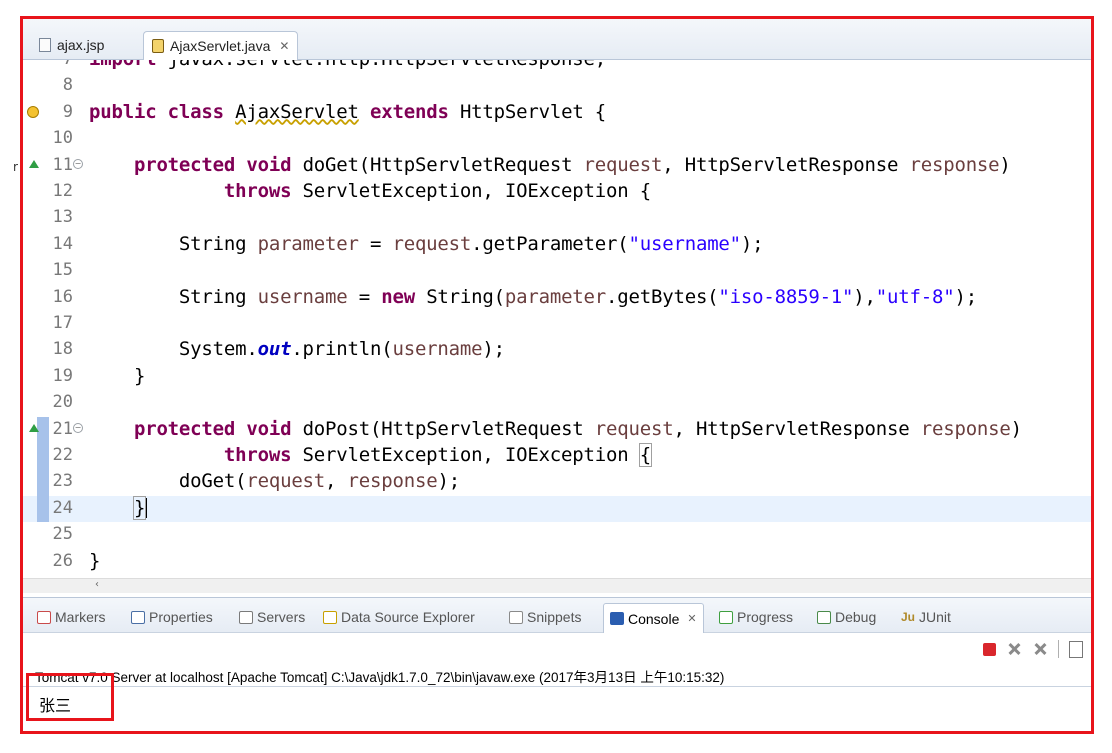 Image resolution: width=1112 pixels, height=753 pixels. What do you see at coordinates (935, 617) in the screenshot?
I see `view-tab-label: JUnit` at bounding box center [935, 617].